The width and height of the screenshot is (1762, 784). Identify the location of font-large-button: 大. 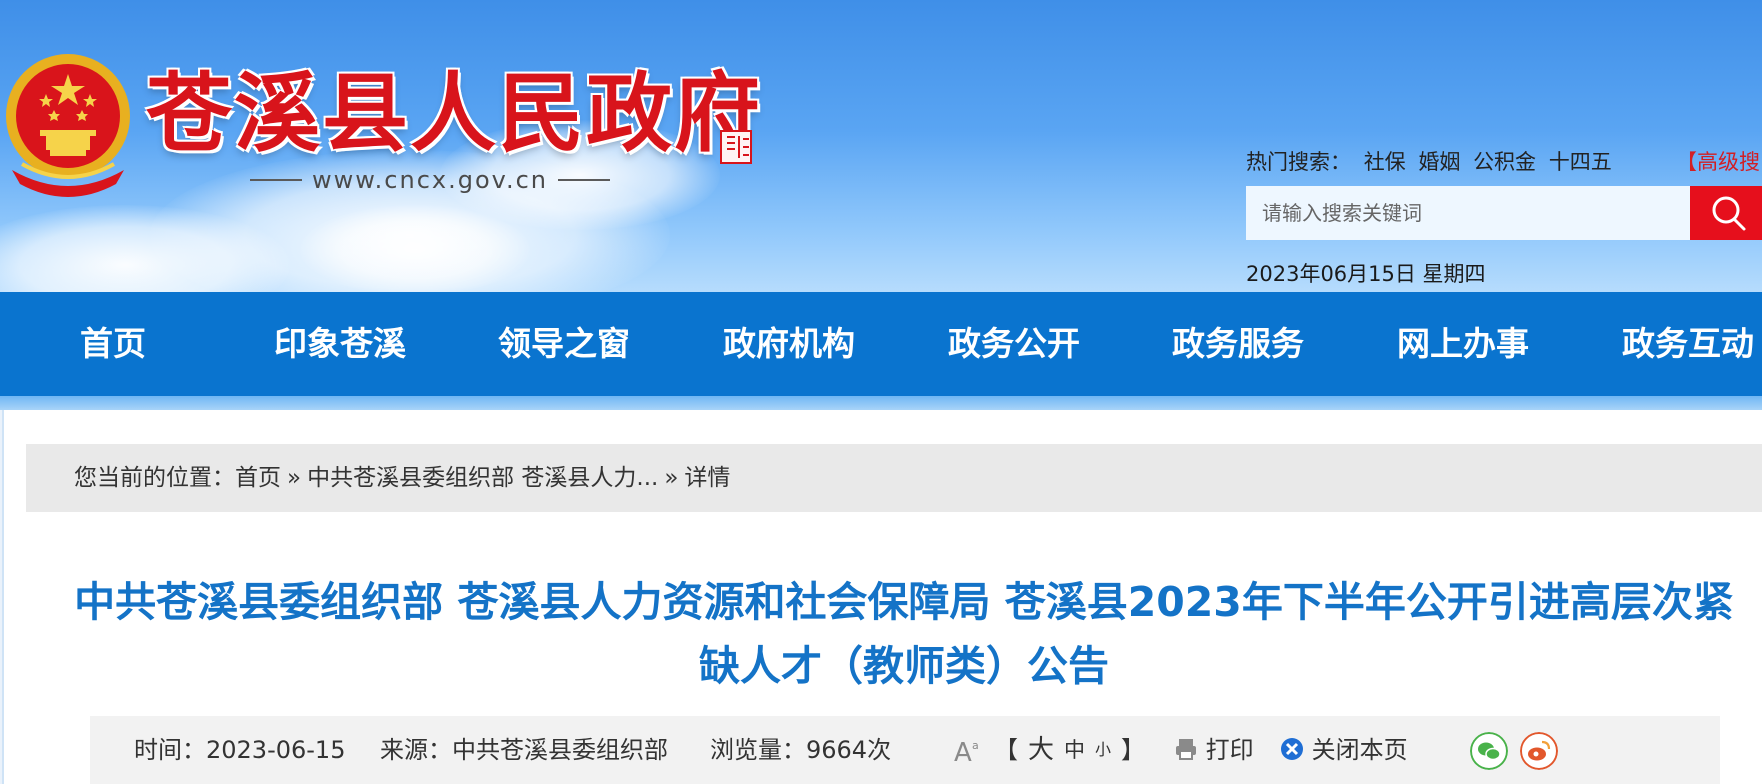
(1041, 750).